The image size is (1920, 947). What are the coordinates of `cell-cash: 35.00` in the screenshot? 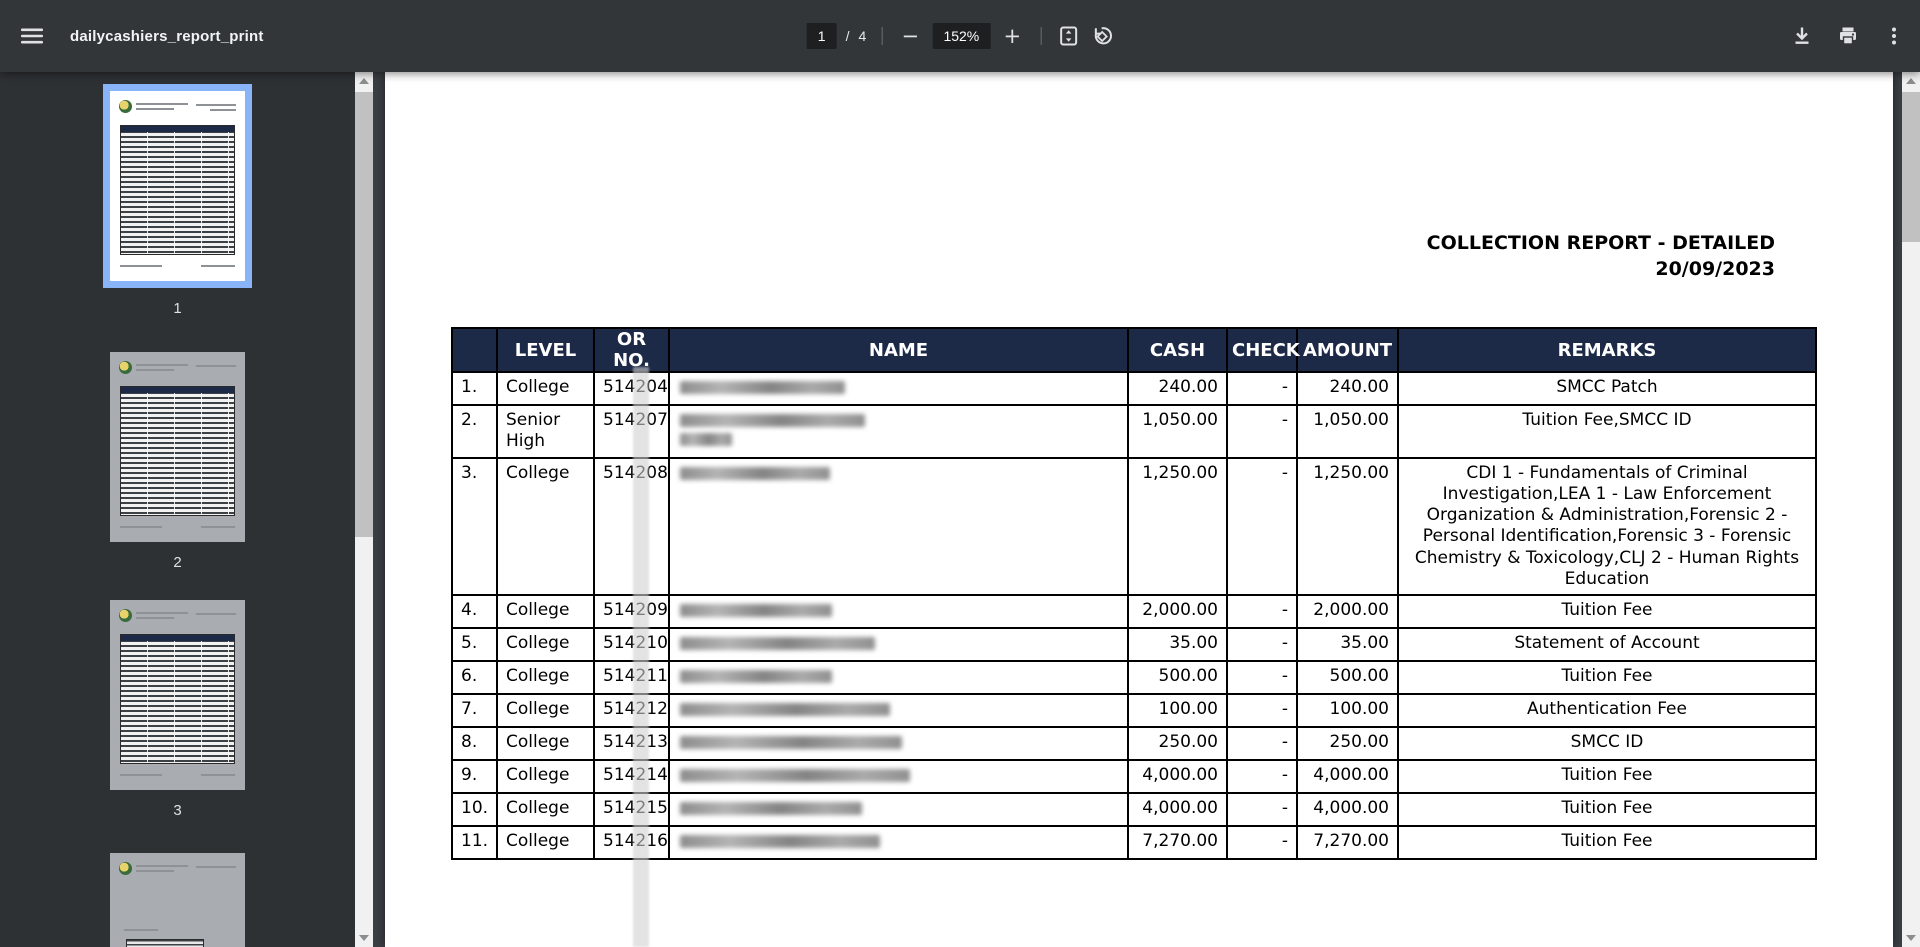 It's located at (1177, 644).